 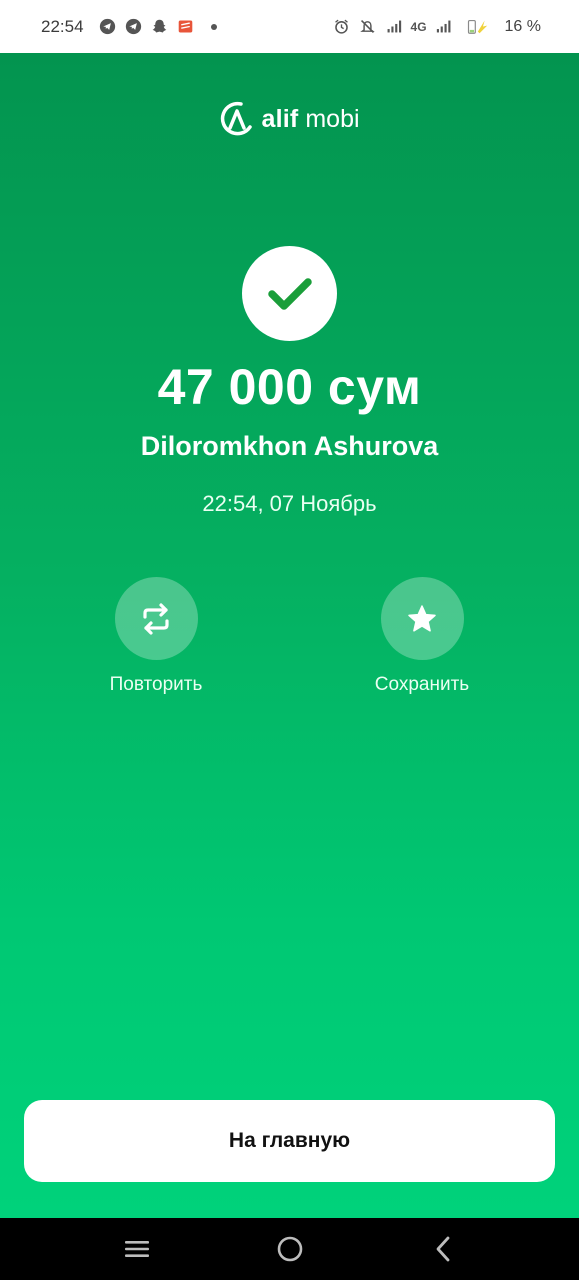 What do you see at coordinates (156, 684) in the screenshot?
I see `repeat-label: Повторить` at bounding box center [156, 684].